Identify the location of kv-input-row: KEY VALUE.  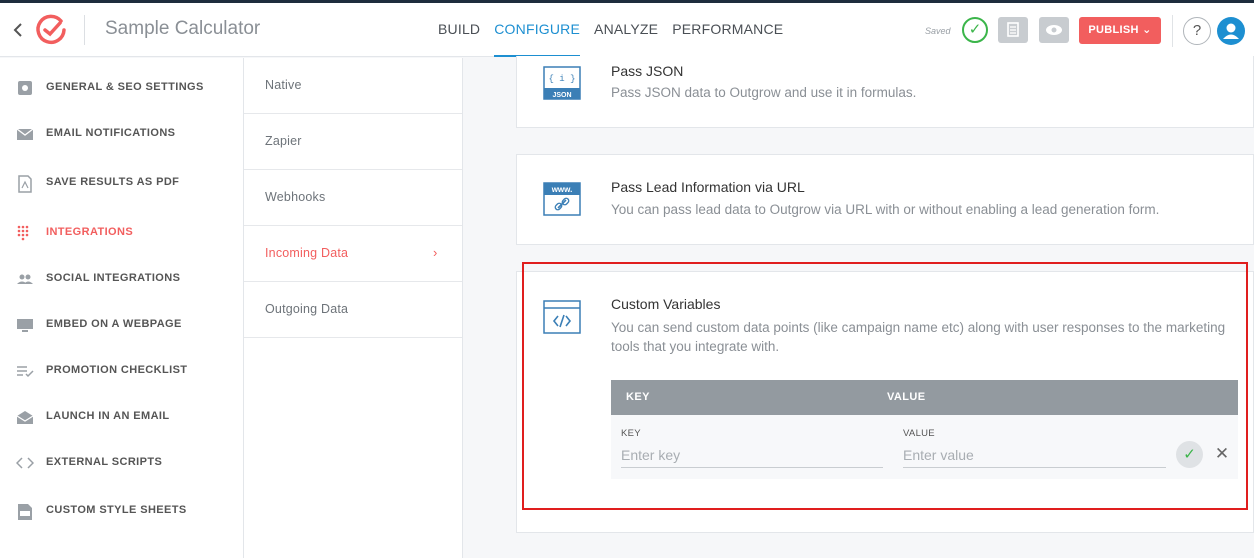
(924, 447).